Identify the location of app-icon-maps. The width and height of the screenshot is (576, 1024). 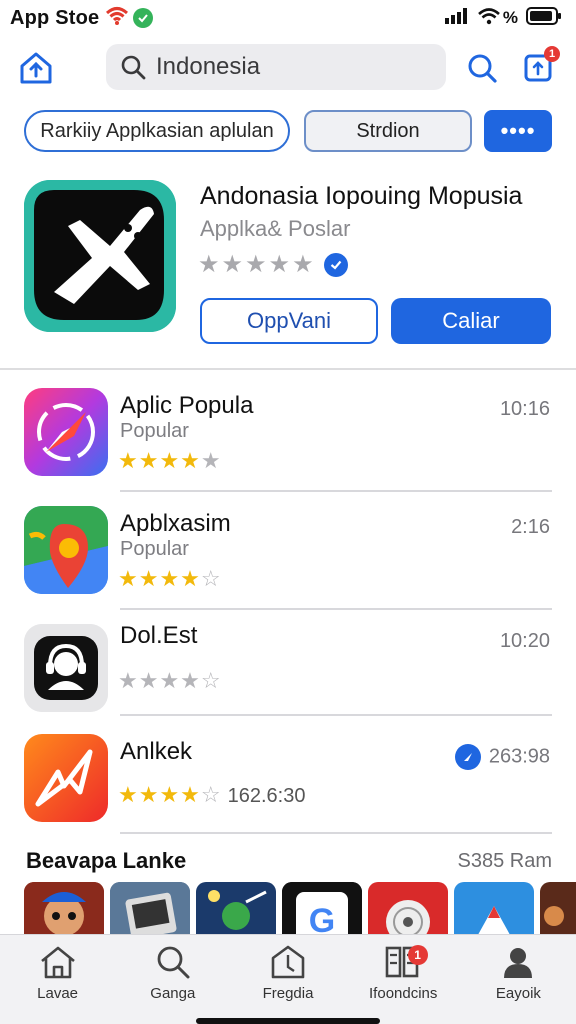
(66, 550).